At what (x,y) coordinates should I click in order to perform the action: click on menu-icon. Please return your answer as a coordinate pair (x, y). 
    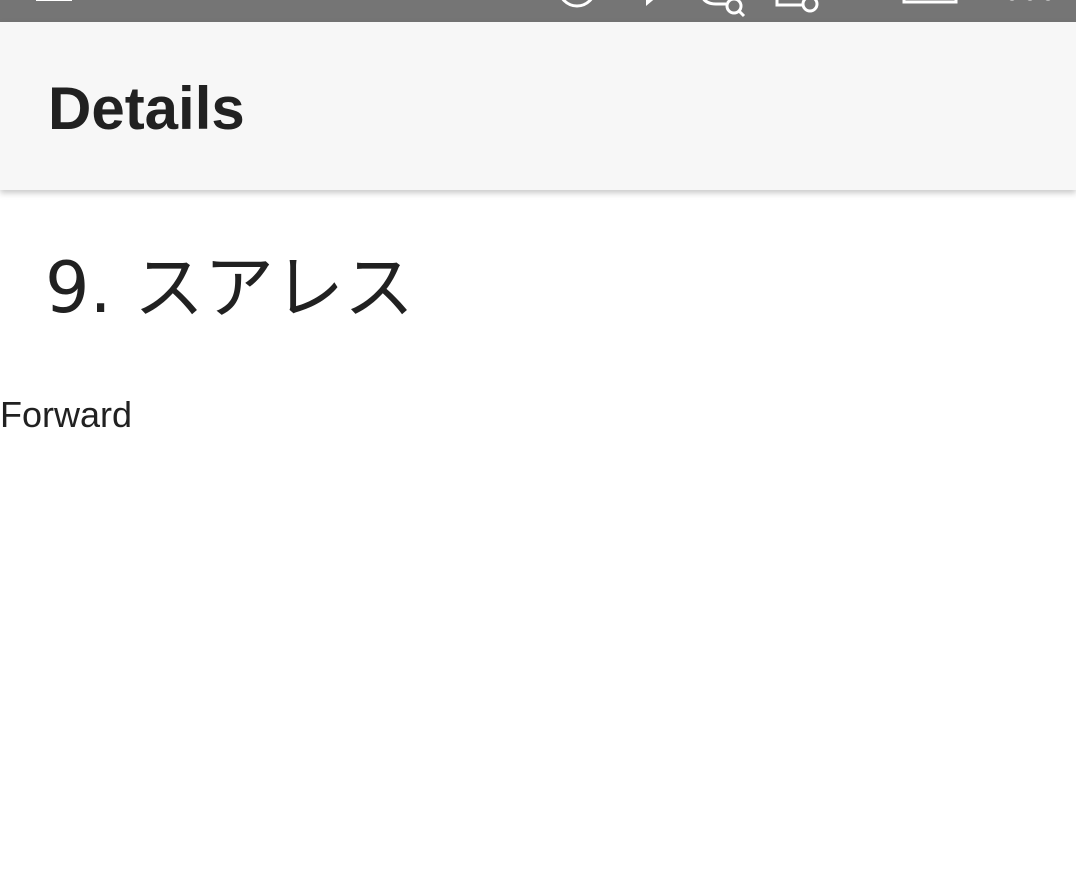
    Looking at the image, I should click on (54, 0).